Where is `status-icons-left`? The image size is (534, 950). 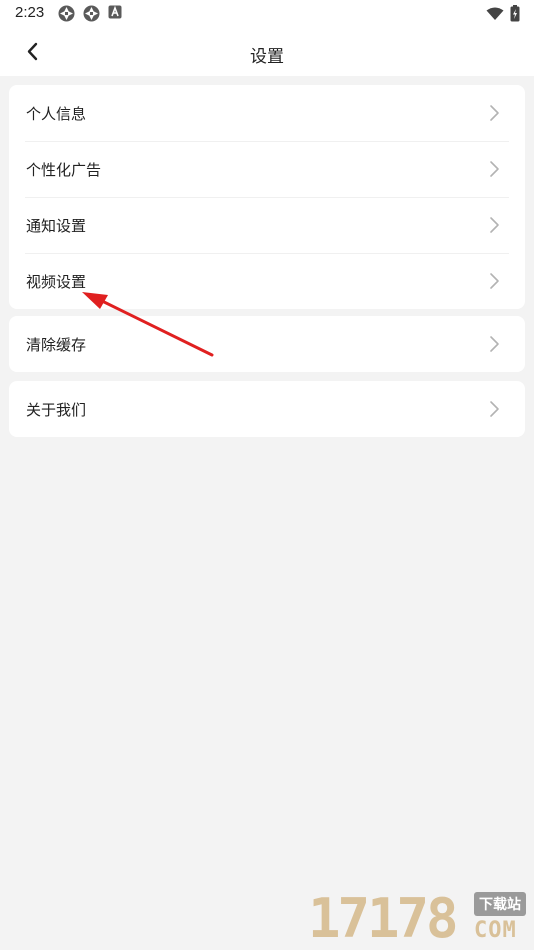
status-icons-left is located at coordinates (90, 13).